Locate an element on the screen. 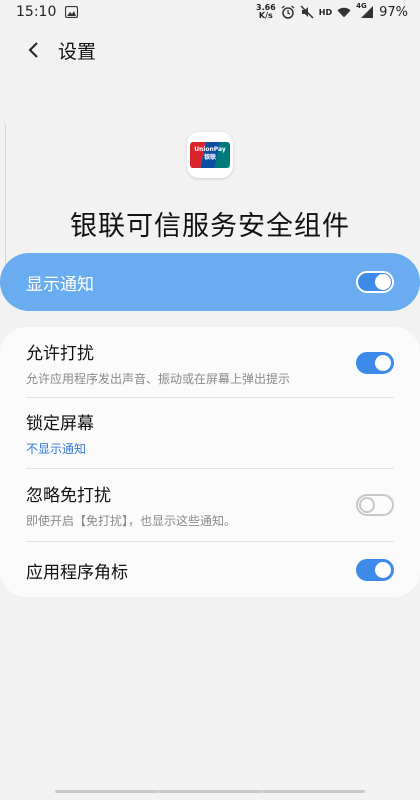 The width and height of the screenshot is (420, 800). lock-screen-title: 锁定屏幕 is located at coordinates (60, 424).